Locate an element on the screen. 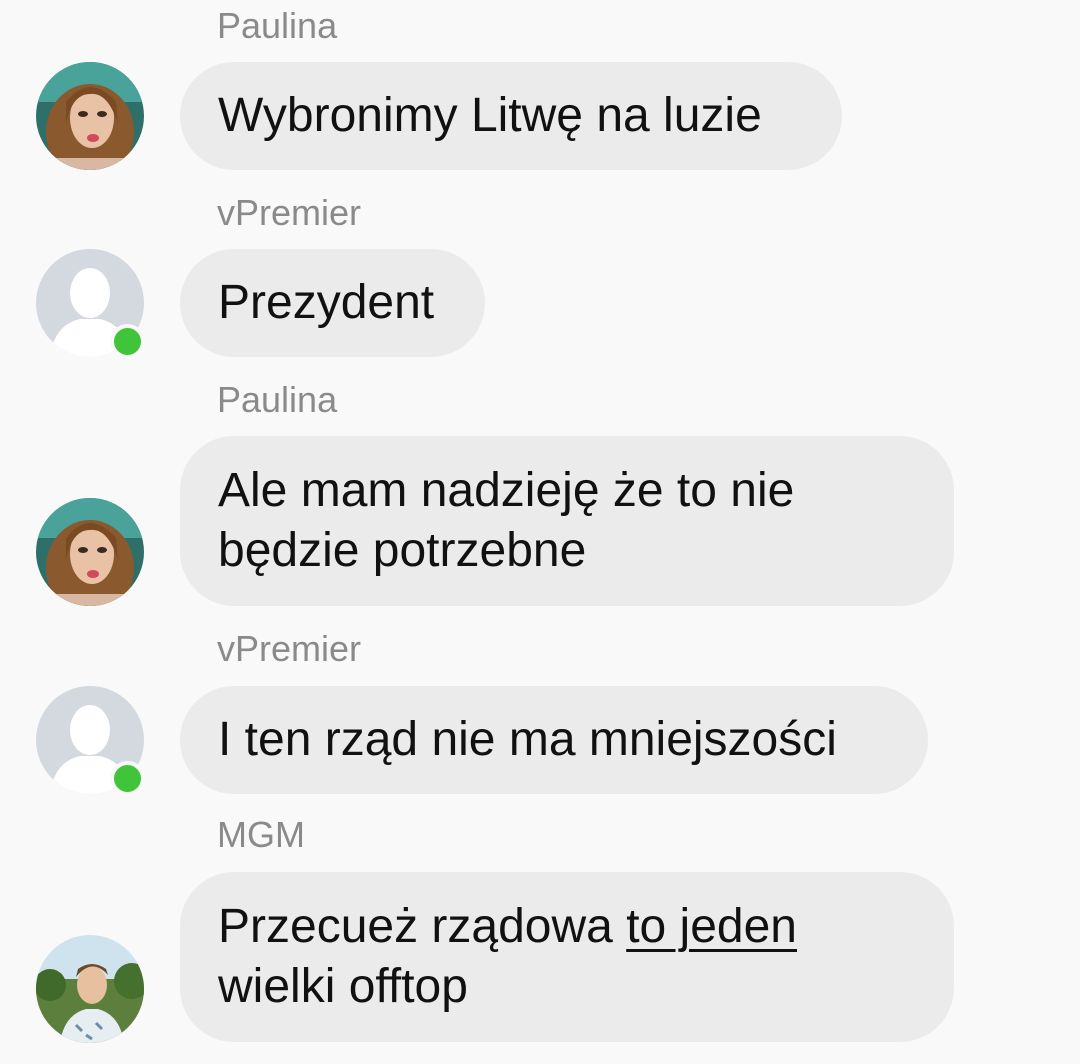 The width and height of the screenshot is (1080, 1064). message-text-part: Przecueż rządowa is located at coordinates (422, 926).